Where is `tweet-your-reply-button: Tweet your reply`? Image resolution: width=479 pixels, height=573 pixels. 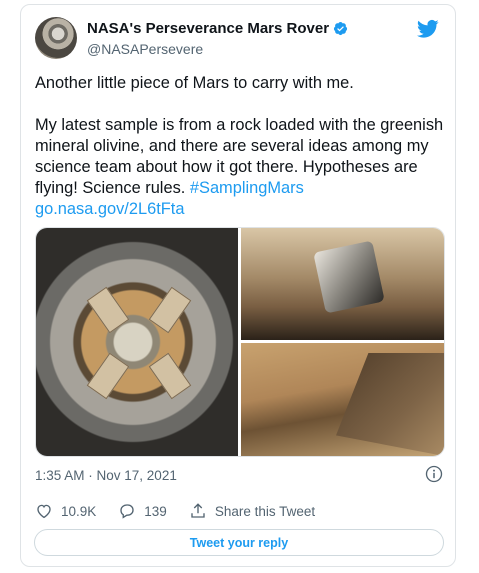
tweet-your-reply-button: Tweet your reply is located at coordinates (239, 542).